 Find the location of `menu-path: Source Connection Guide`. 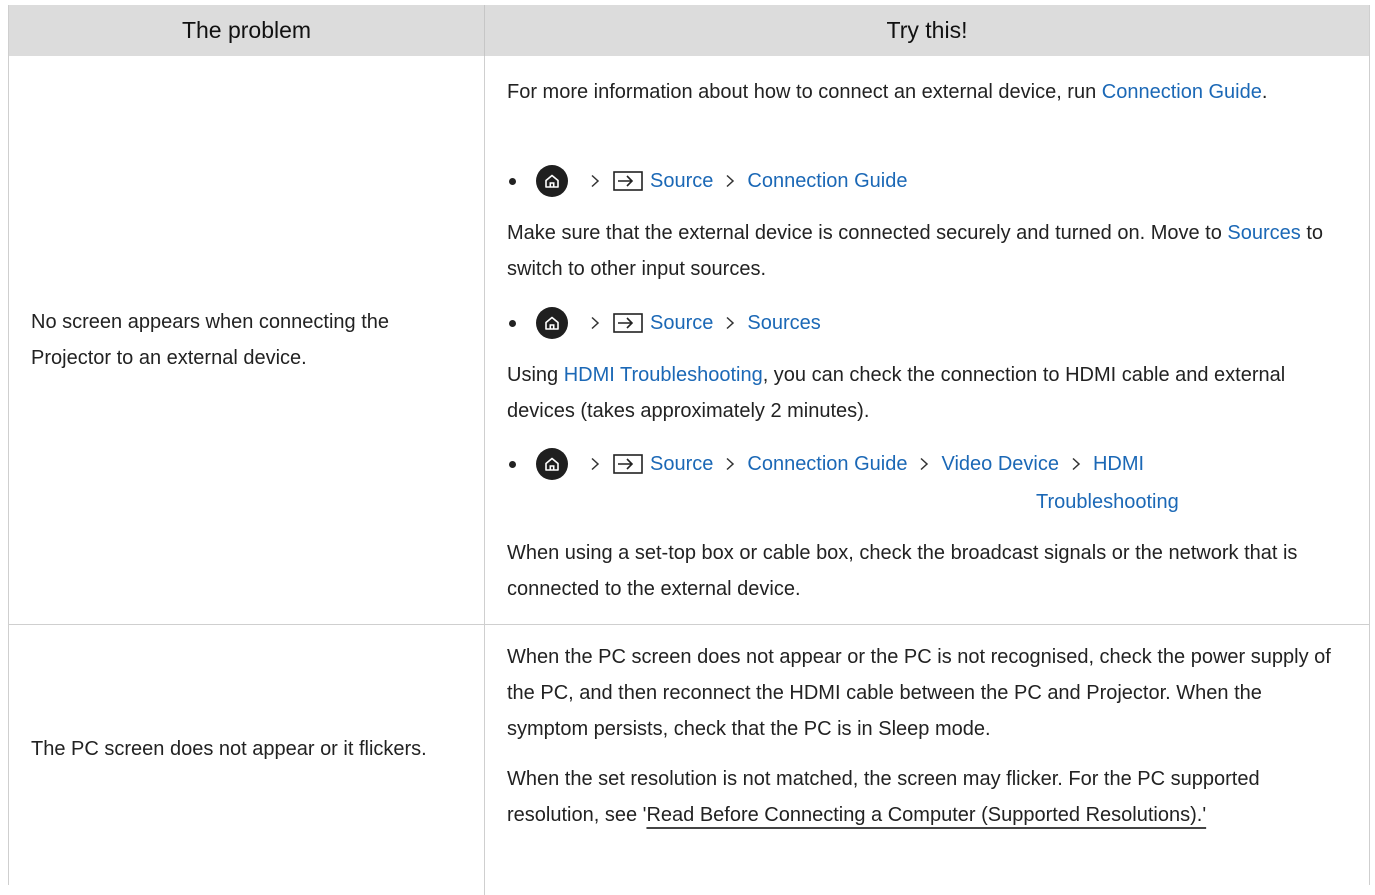

menu-path: Source Connection Guide is located at coordinates (930, 181).